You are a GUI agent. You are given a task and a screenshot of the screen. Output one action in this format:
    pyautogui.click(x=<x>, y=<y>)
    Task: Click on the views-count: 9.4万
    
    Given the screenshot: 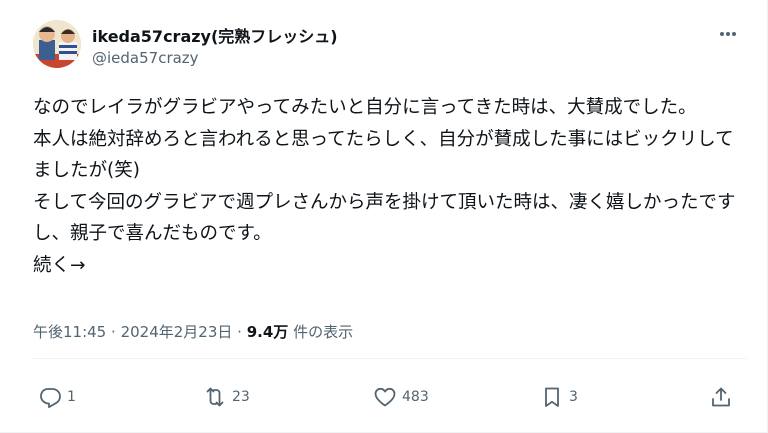 What is the action you would take?
    pyautogui.click(x=267, y=332)
    